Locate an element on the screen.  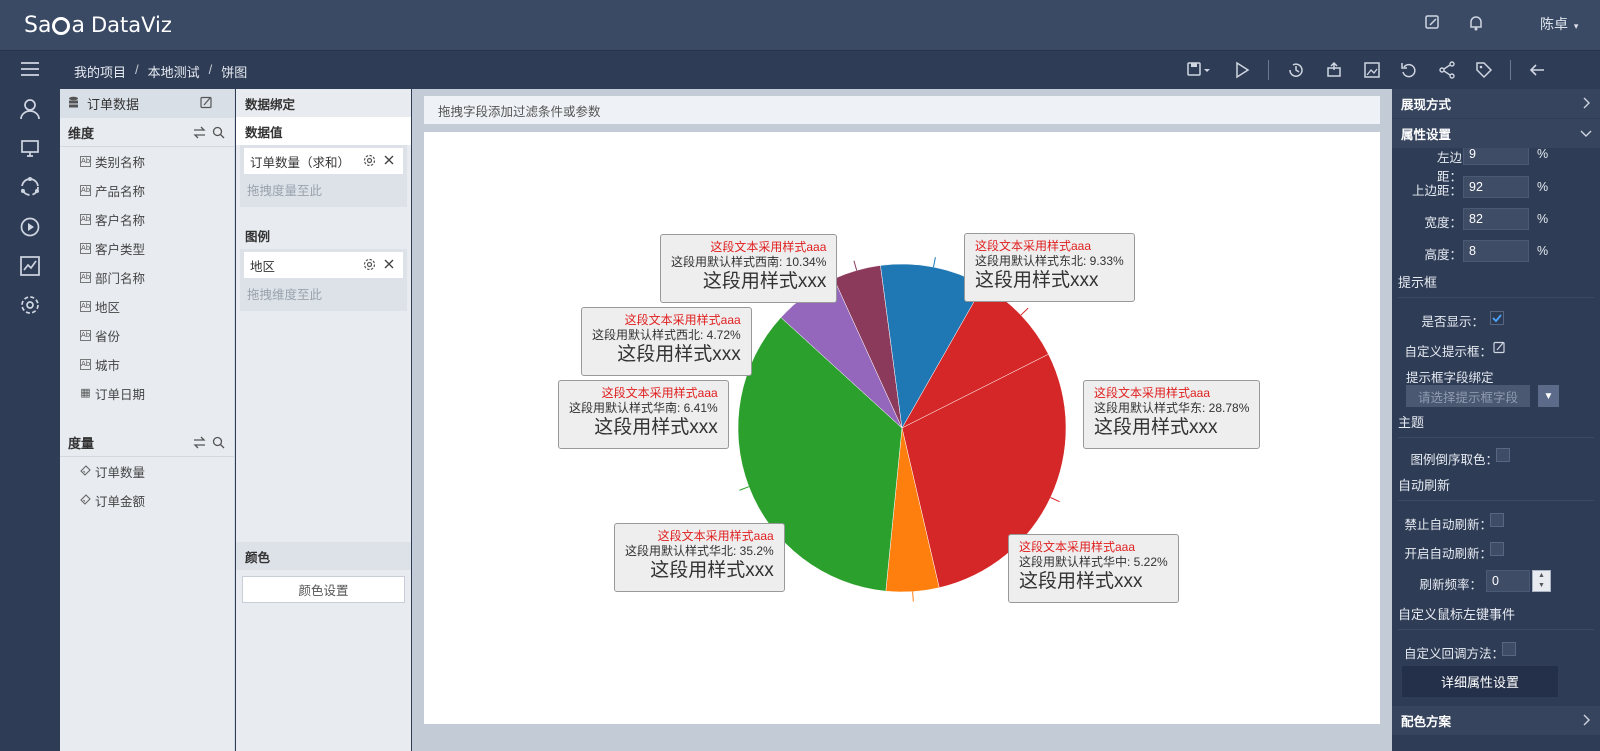
breadcrumb-pie-chart: 饼图 is located at coordinates (234, 72).